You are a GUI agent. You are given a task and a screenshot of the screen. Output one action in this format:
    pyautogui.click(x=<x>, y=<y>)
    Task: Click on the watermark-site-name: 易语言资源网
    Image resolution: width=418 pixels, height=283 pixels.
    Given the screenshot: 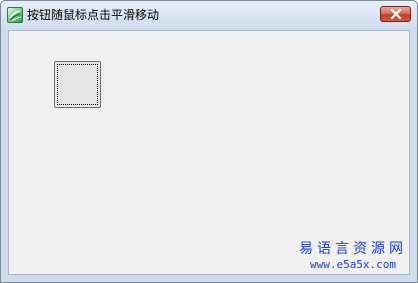 What is the action you would take?
    pyautogui.click(x=353, y=249)
    